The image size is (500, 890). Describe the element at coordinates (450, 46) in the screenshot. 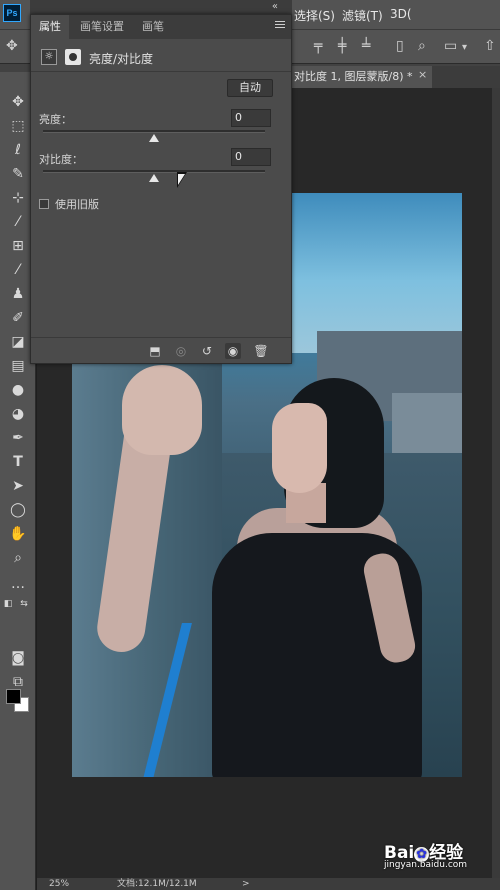

I see `workspace-icon: ▭` at that location.